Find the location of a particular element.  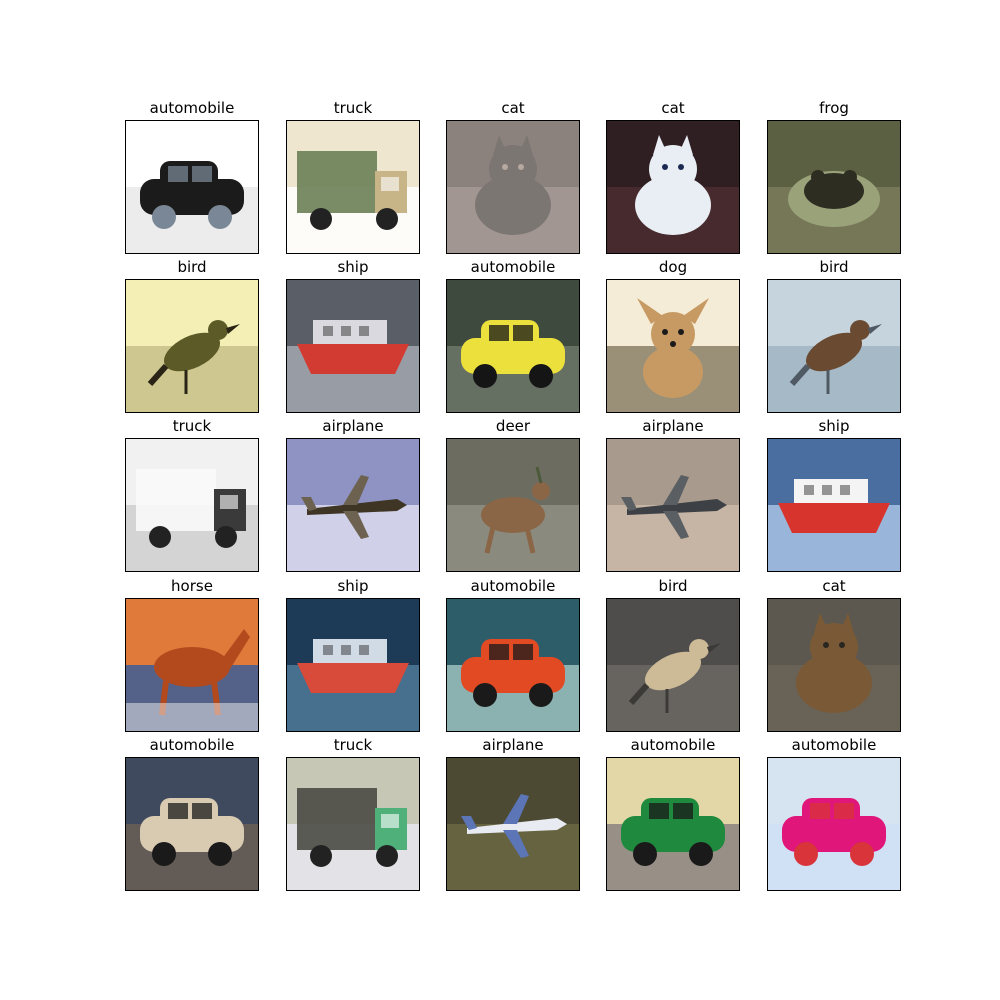

image-title: deer is located at coordinates (513, 426).